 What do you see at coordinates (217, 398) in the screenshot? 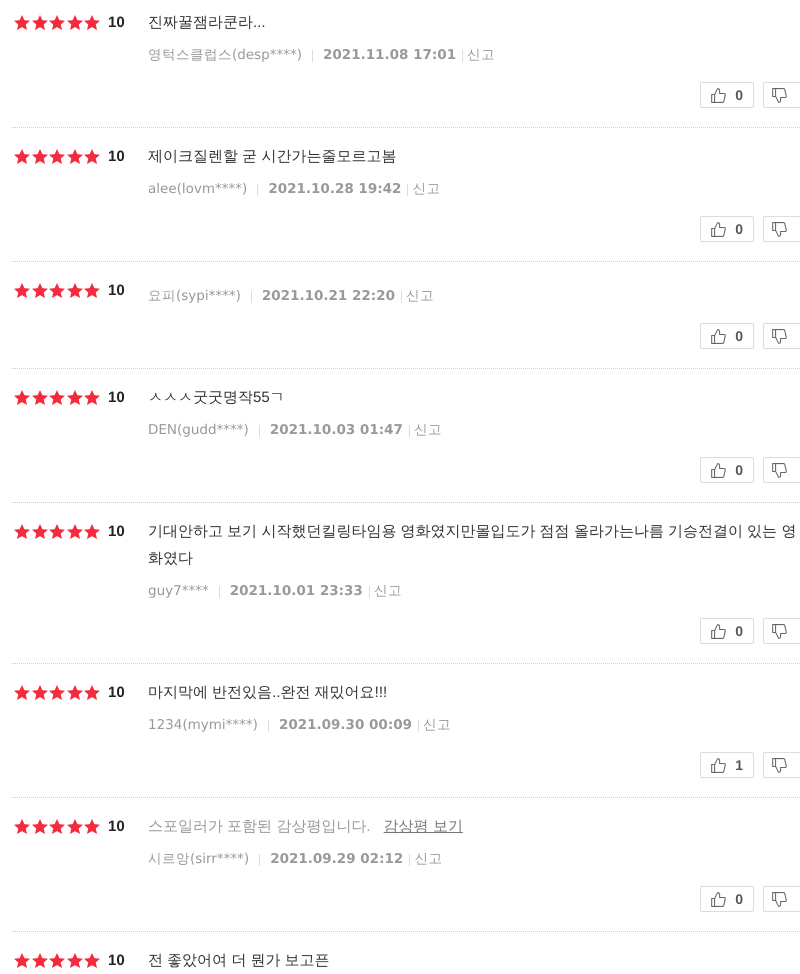
I see `review-text: ㅅㅅㅅ굿굿명작55ㄱ` at bounding box center [217, 398].